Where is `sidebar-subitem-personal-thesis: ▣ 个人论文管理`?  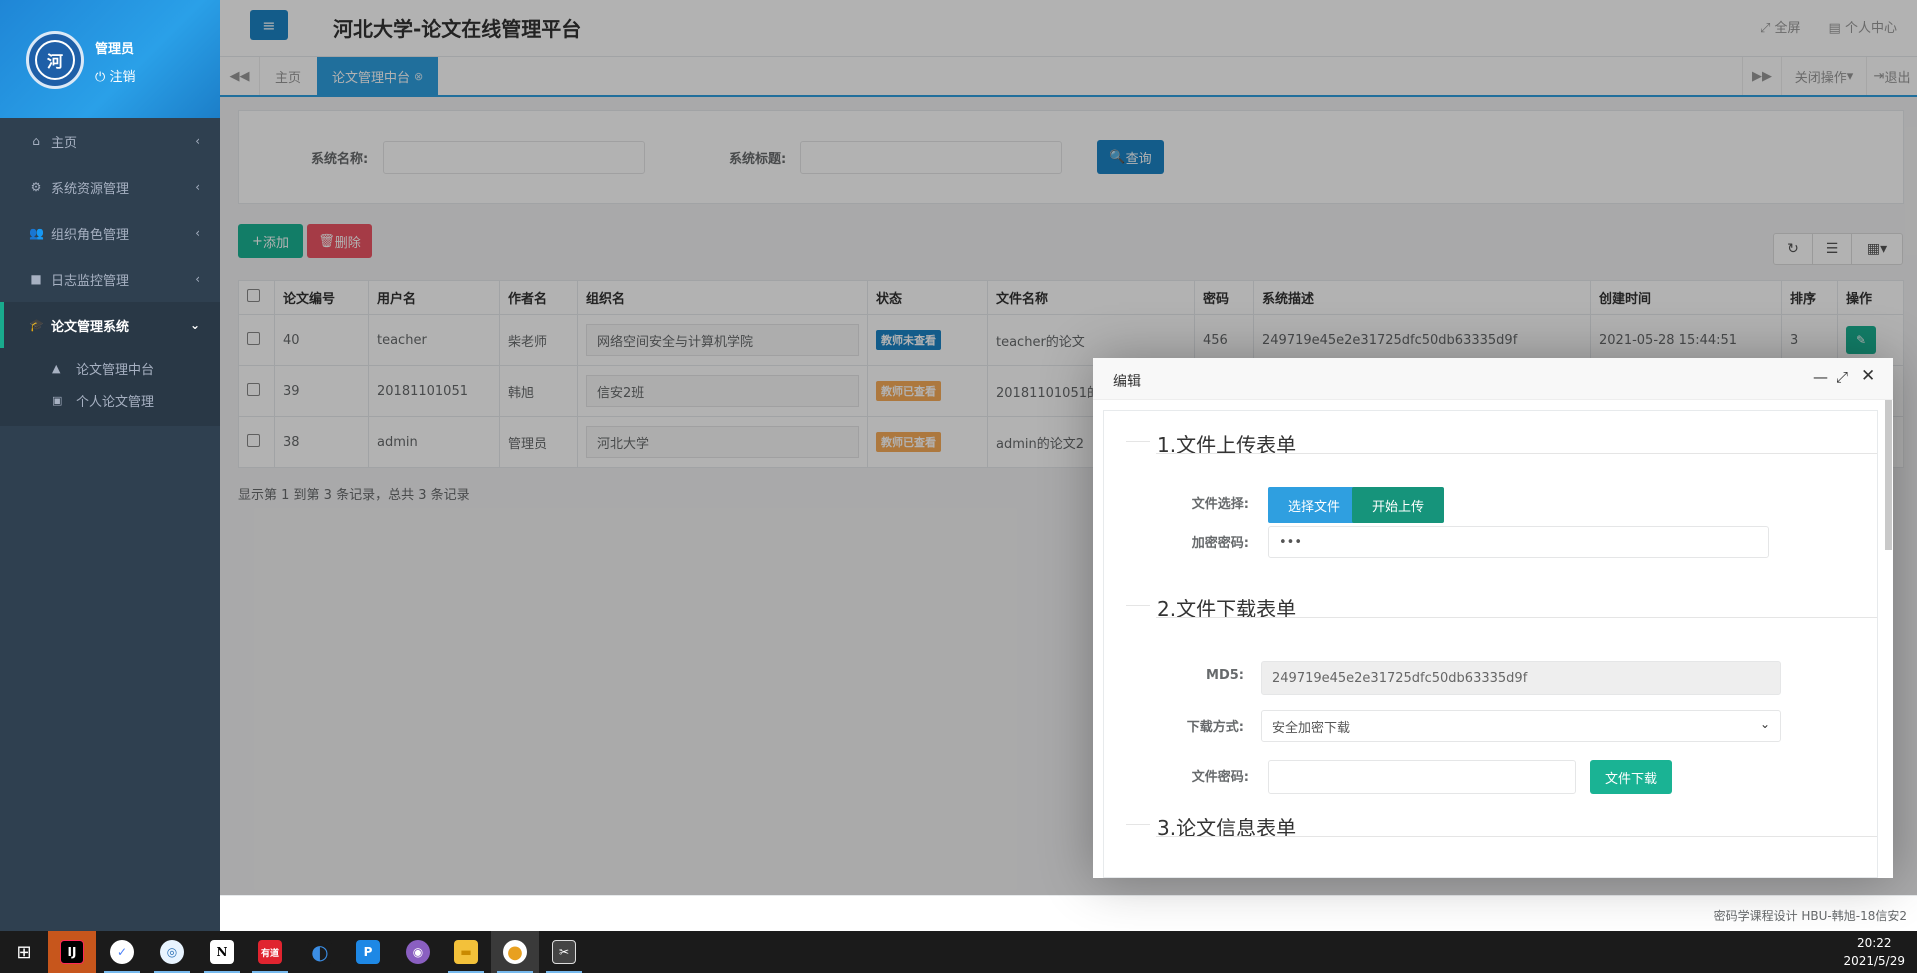
sidebar-subitem-personal-thesis: ▣ 个人论文管理 is located at coordinates (110, 400).